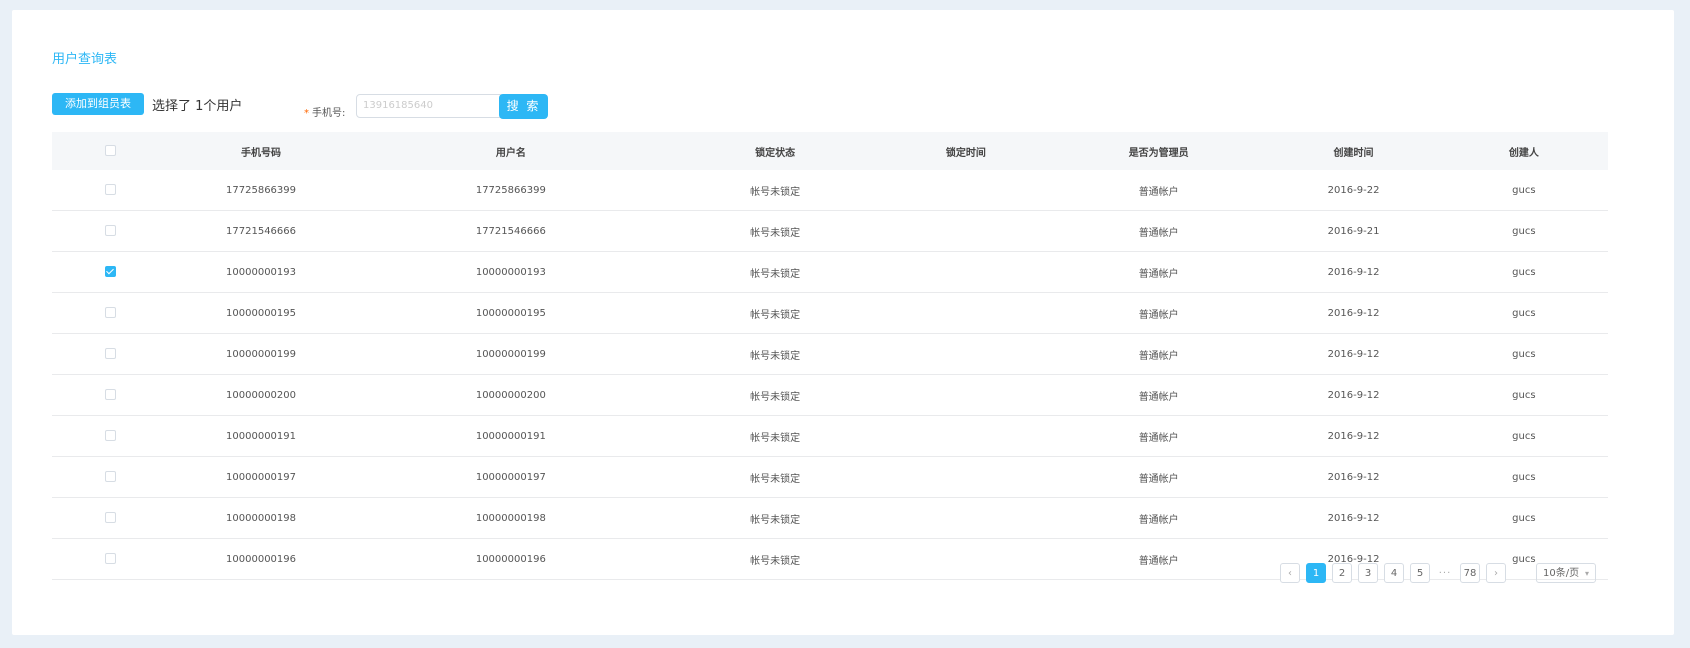  I want to click on page-size-select: 10条/页 ▾, so click(1566, 573).